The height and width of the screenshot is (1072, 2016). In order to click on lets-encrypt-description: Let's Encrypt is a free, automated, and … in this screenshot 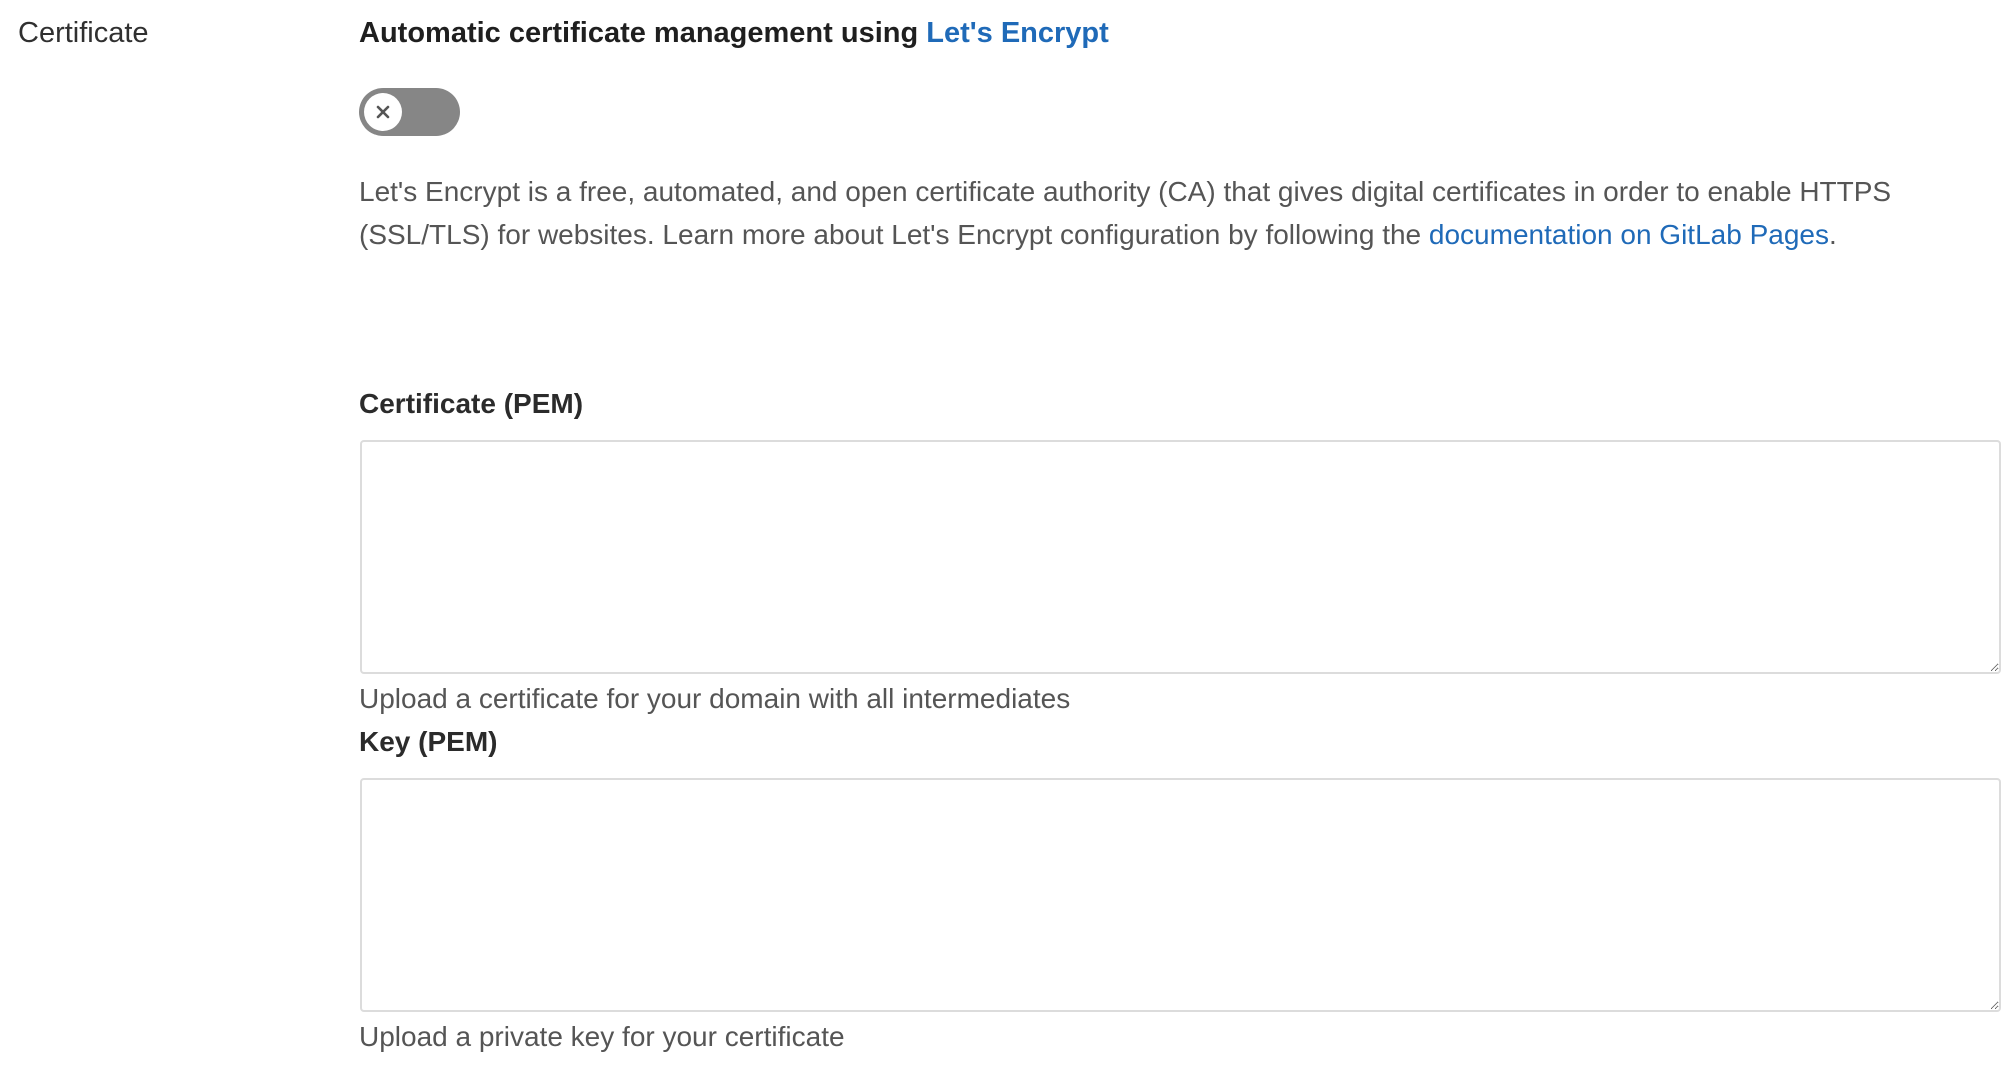, I will do `click(1174, 213)`.